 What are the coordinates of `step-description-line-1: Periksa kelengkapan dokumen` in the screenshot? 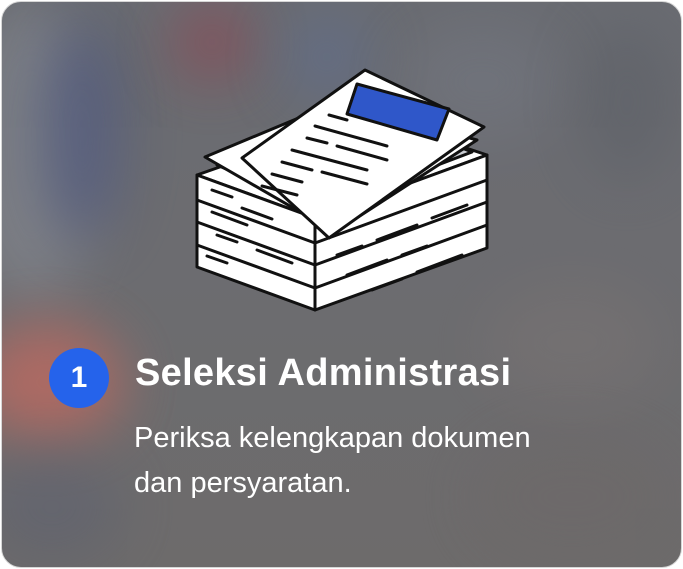 It's located at (332, 438).